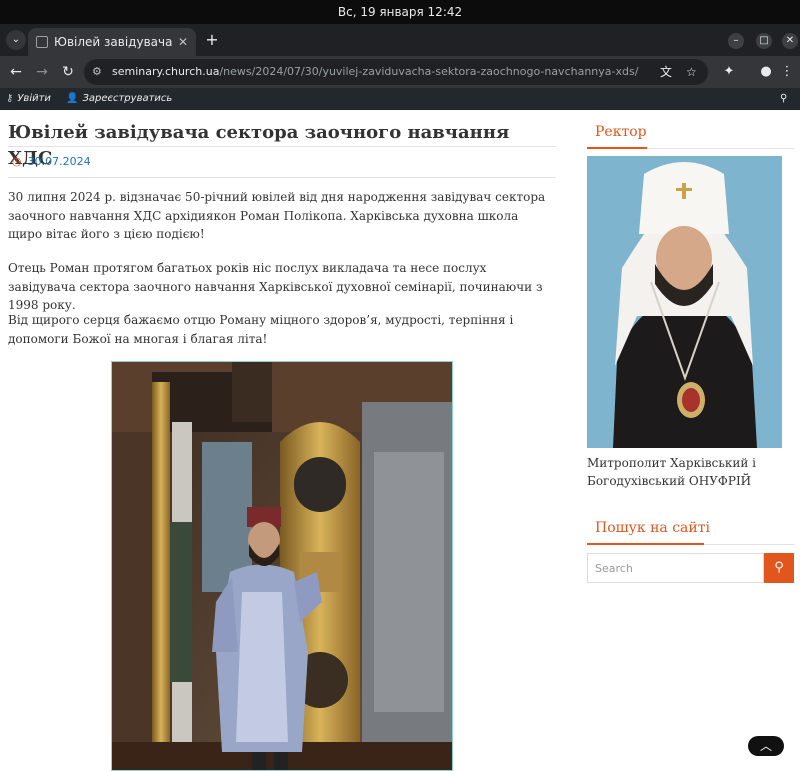 The width and height of the screenshot is (800, 771). I want to click on window-close-button: ✕, so click(790, 41).